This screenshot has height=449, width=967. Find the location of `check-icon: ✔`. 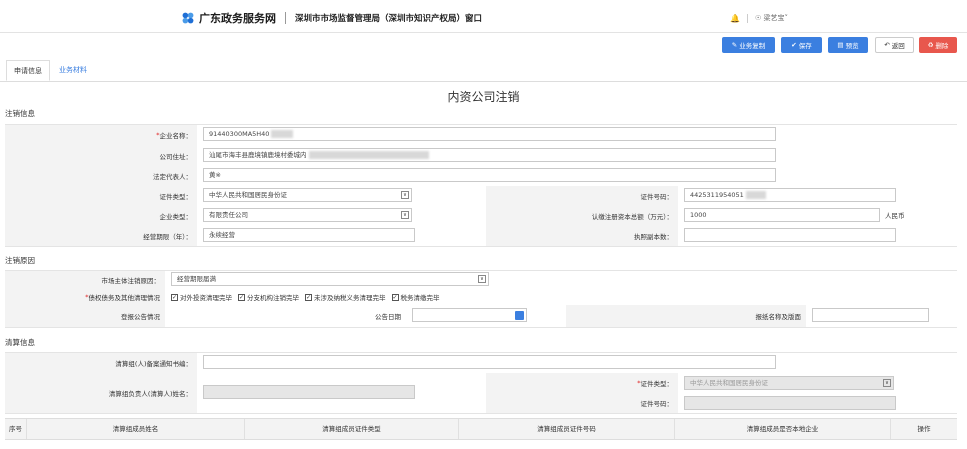

check-icon: ✔ is located at coordinates (794, 45).